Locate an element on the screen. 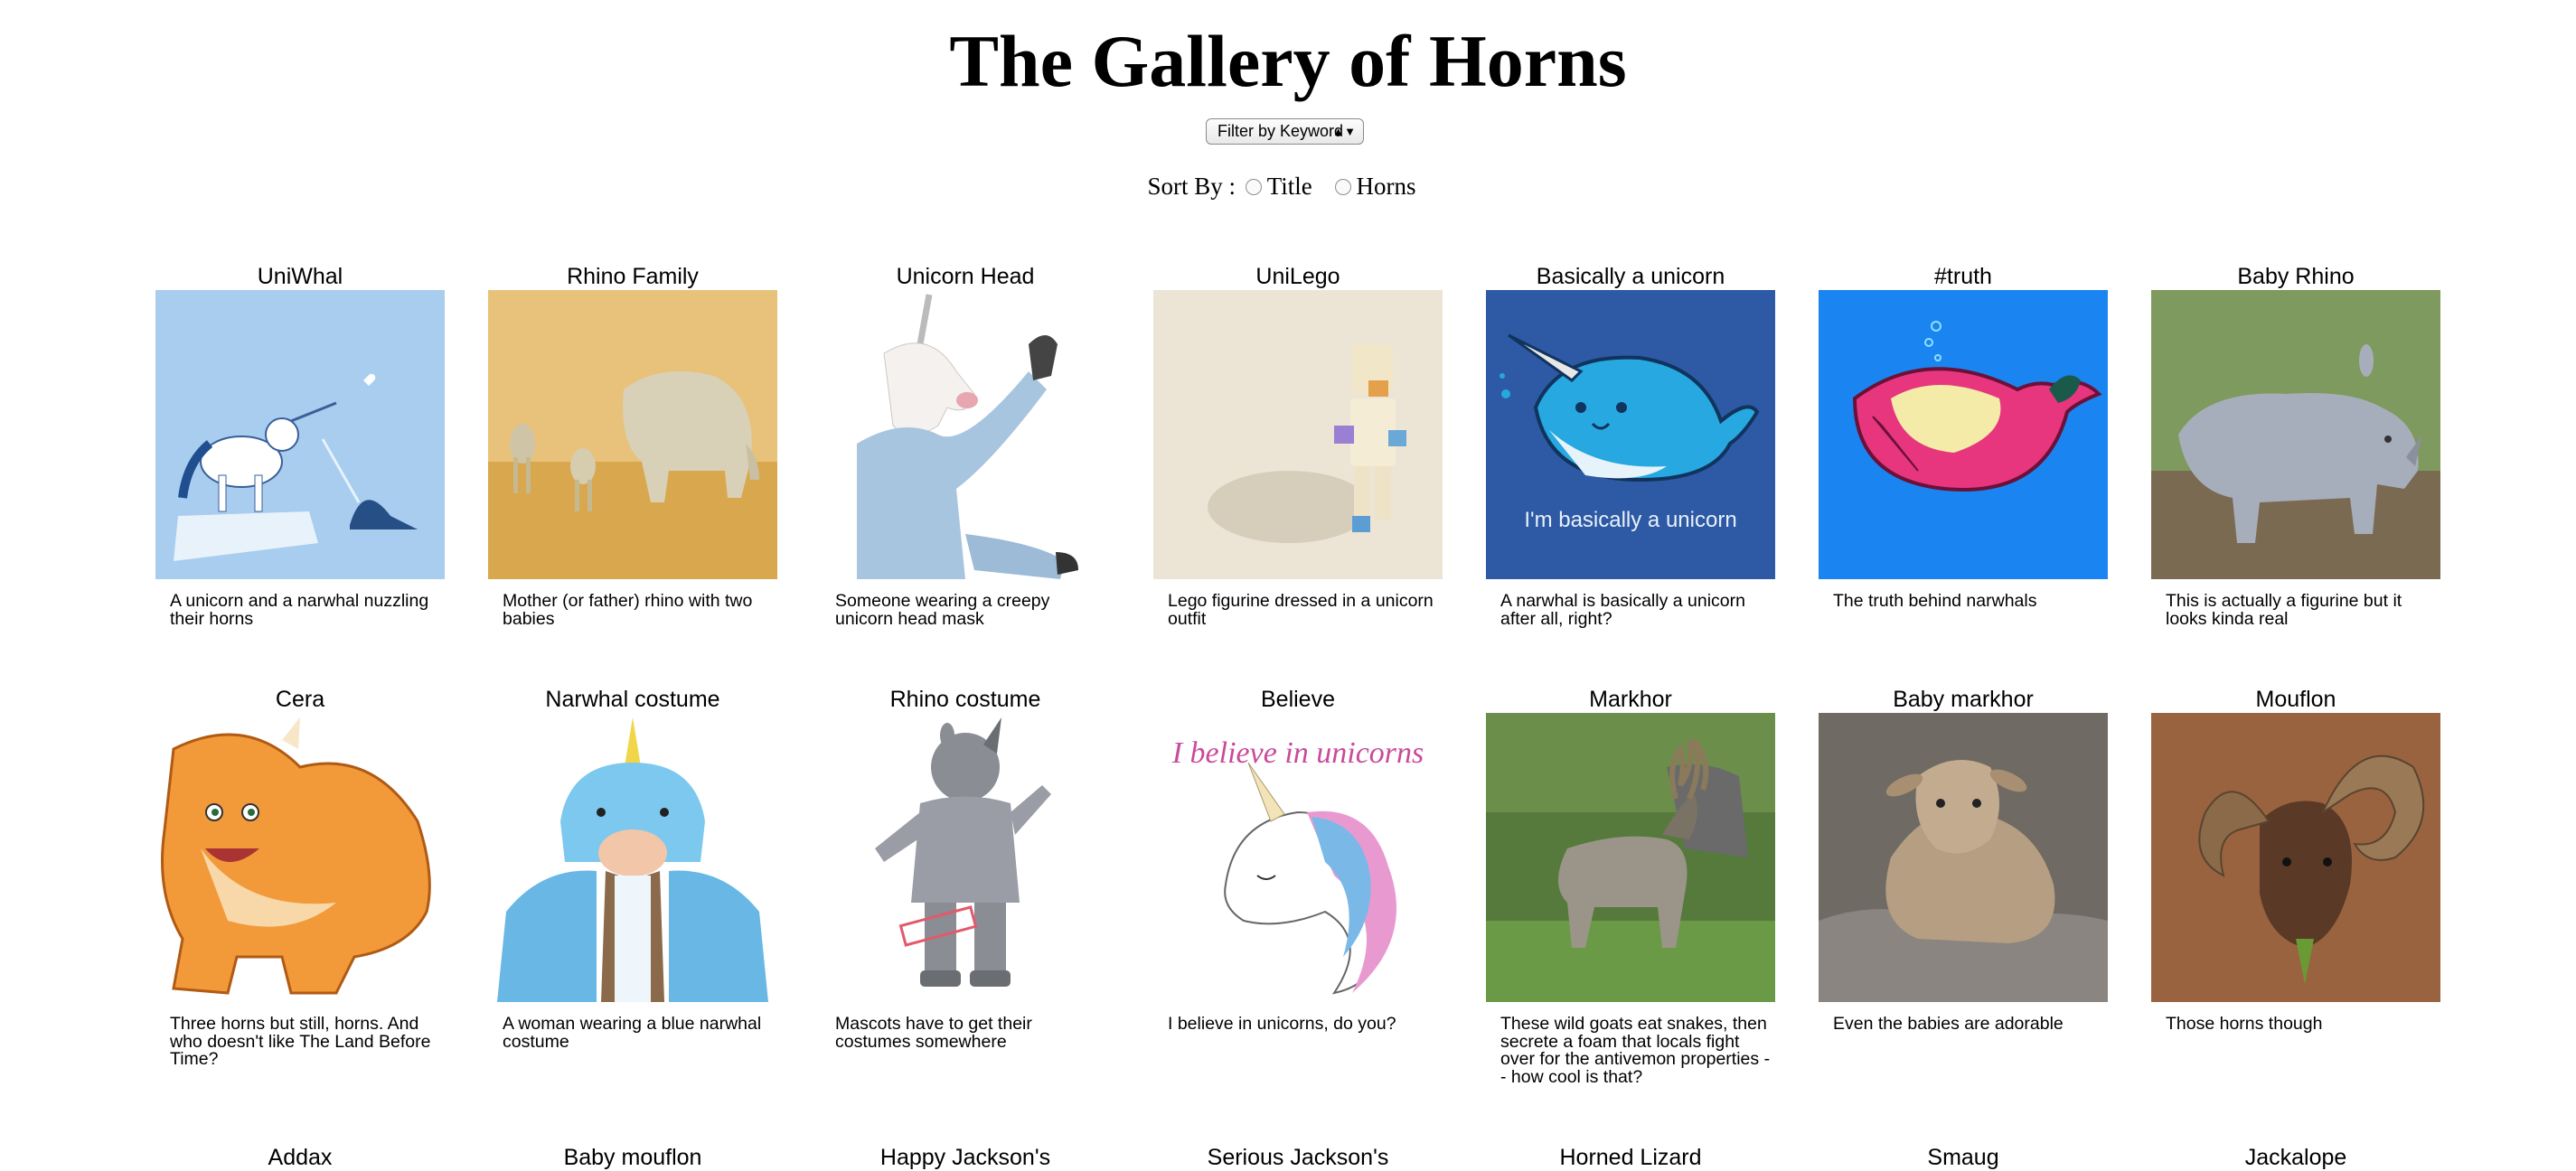 The width and height of the screenshot is (2576, 1171). select-arrows-icon: ▲▼ is located at coordinates (1344, 131).